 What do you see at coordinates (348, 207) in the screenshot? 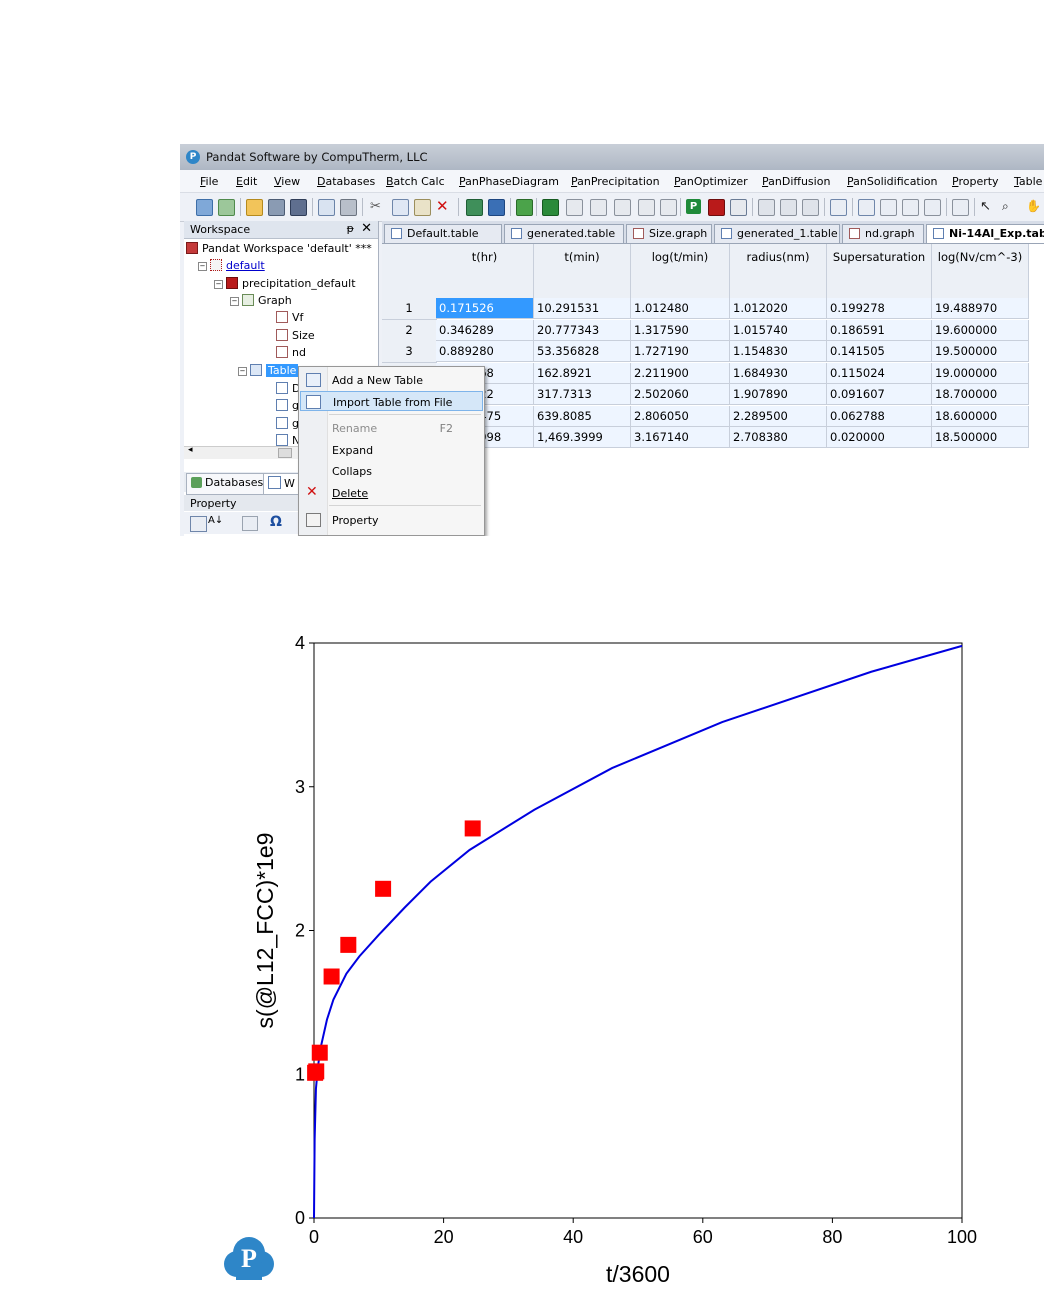
I see `print-icon` at bounding box center [348, 207].